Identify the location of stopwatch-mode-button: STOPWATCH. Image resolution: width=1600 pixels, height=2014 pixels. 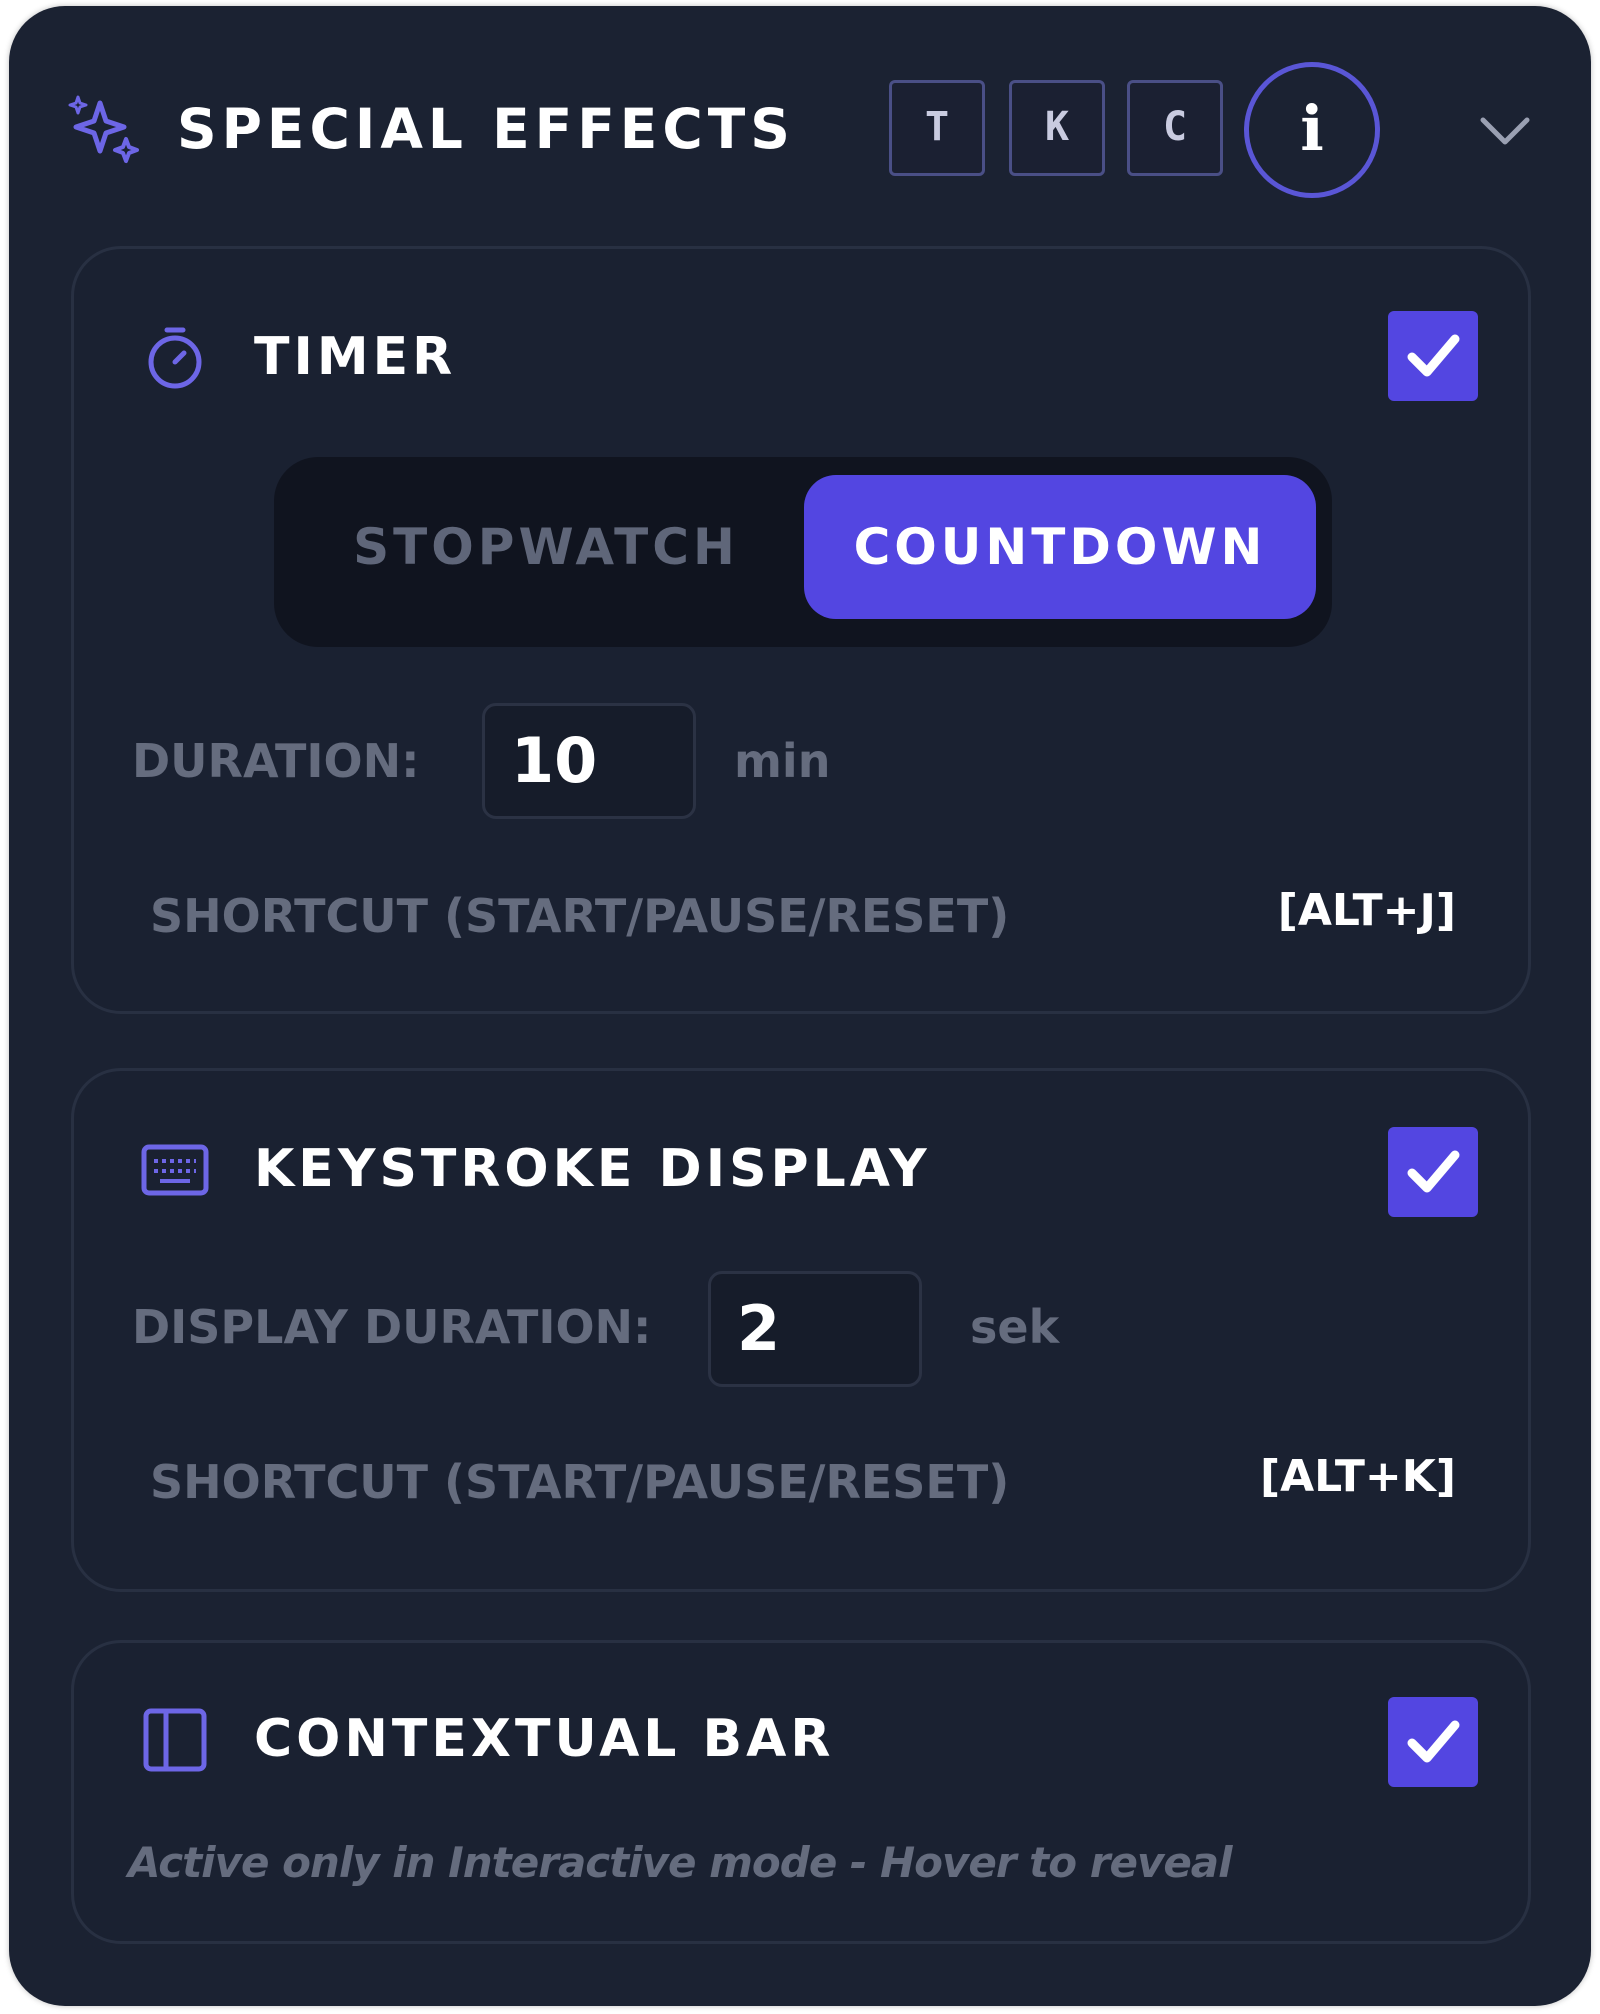
(546, 547).